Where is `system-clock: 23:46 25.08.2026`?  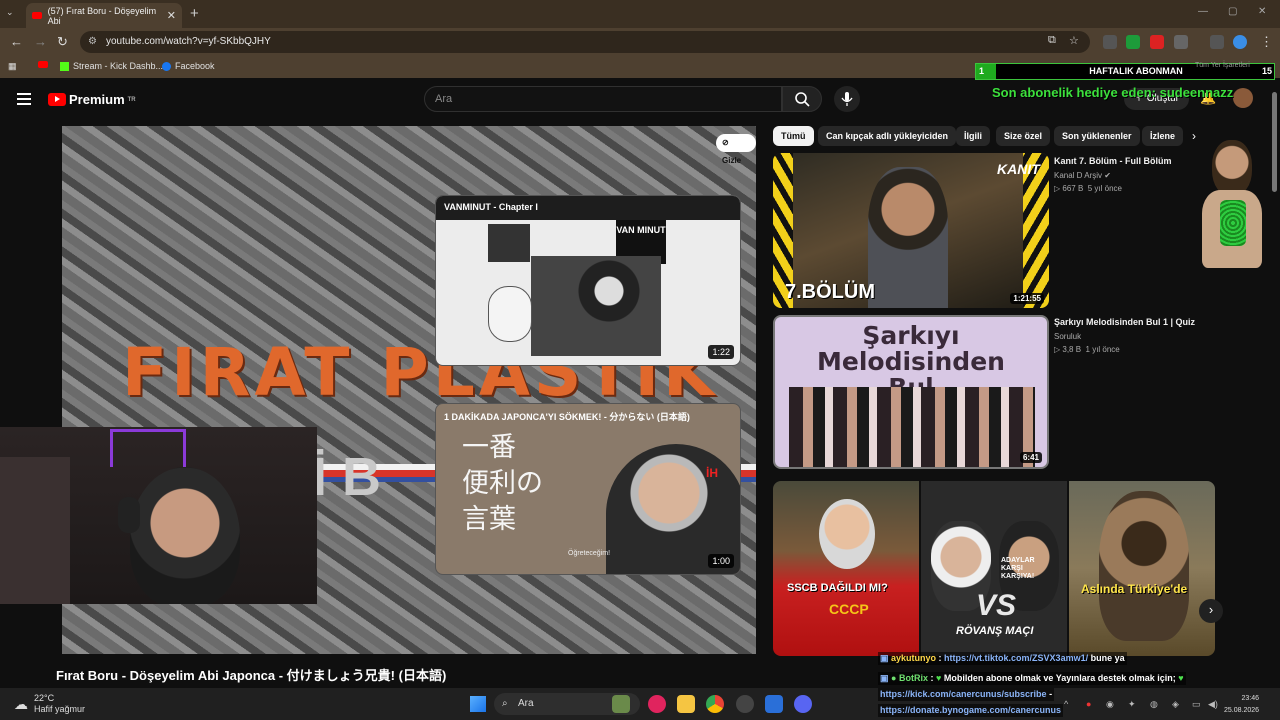 system-clock: 23:46 25.08.2026 is located at coordinates (1241, 705).